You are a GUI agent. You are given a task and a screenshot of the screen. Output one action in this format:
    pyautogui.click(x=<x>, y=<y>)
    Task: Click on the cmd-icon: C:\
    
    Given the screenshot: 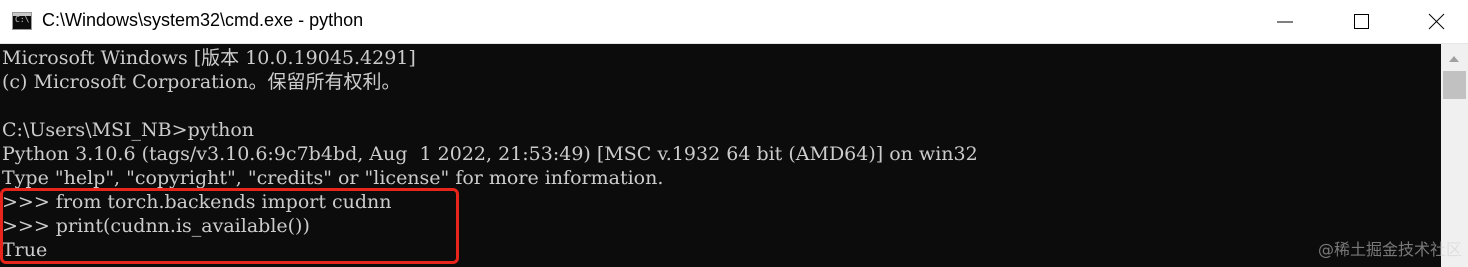 What is the action you would take?
    pyautogui.click(x=22, y=21)
    